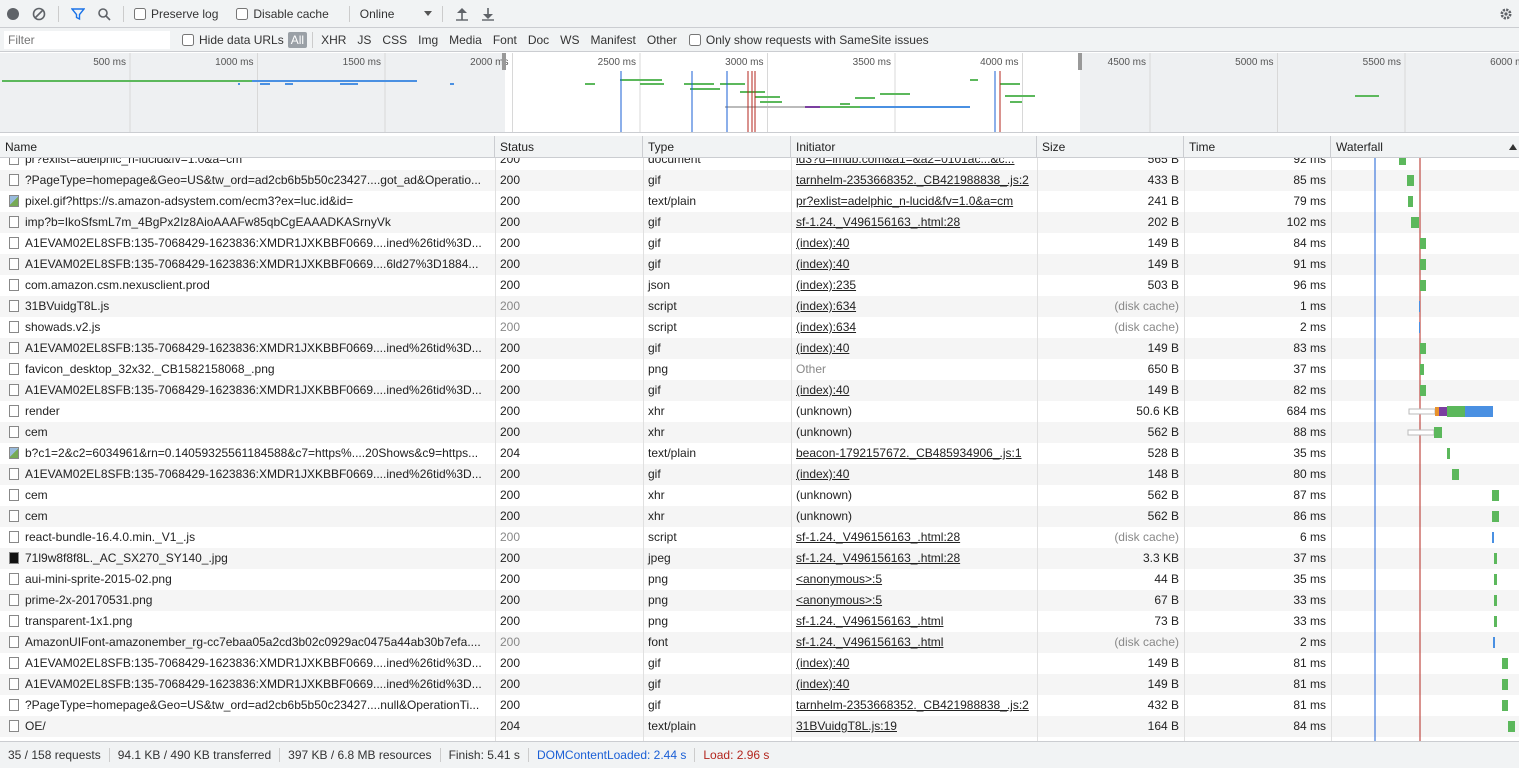 The image size is (1519, 768). What do you see at coordinates (247, 147) in the screenshot?
I see `column-header-name: Name` at bounding box center [247, 147].